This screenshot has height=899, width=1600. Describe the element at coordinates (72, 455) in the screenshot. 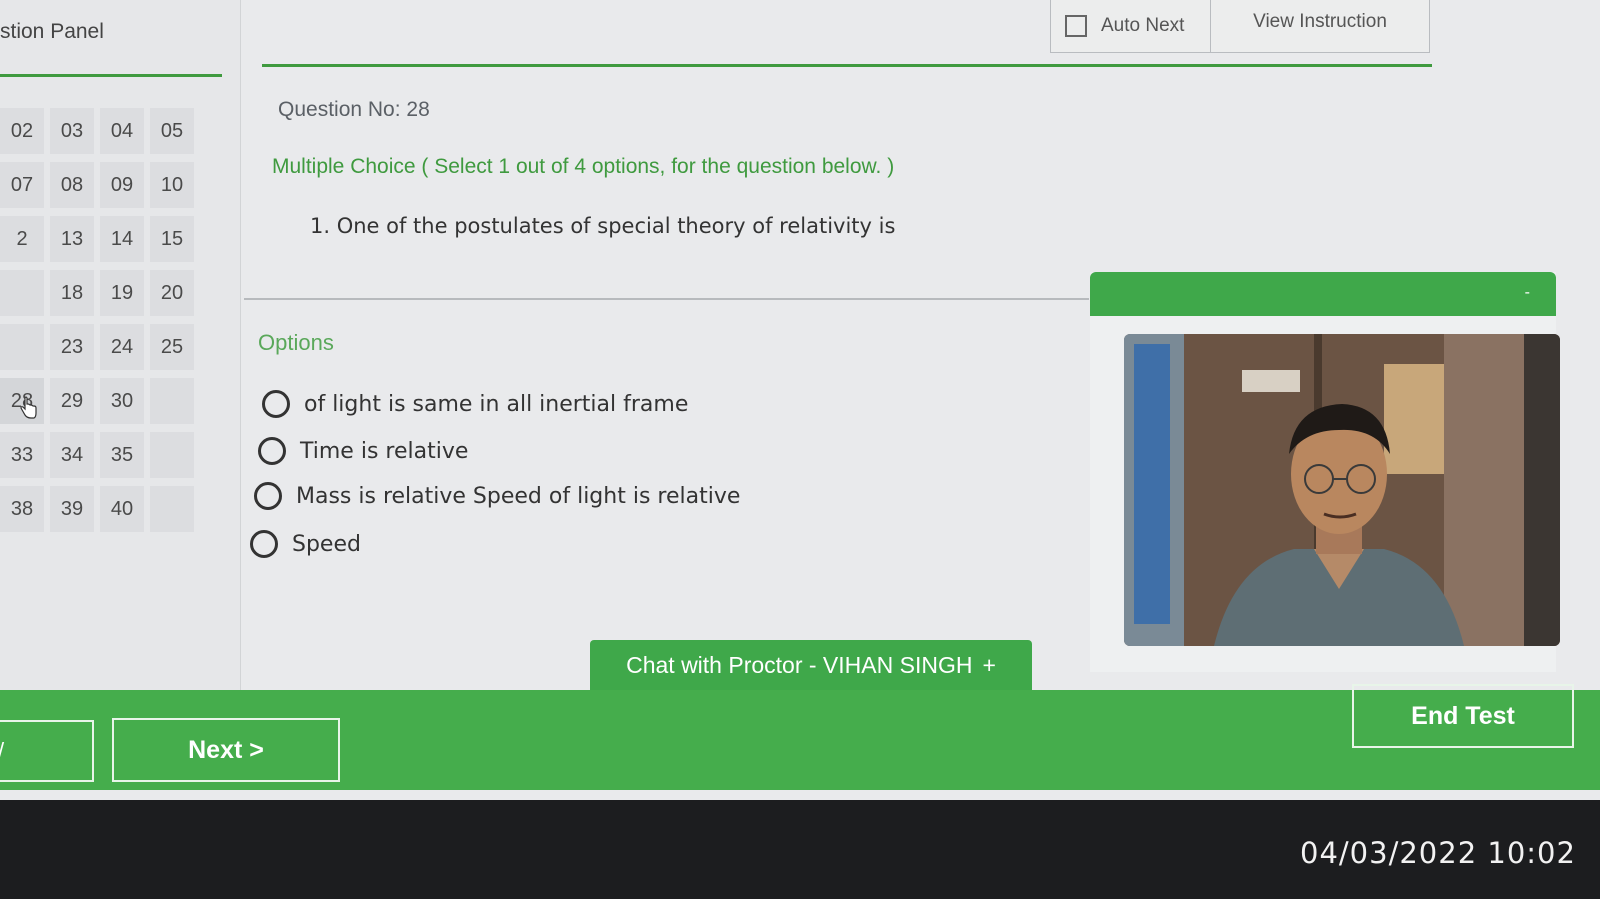

I see `question-cell: 34` at that location.